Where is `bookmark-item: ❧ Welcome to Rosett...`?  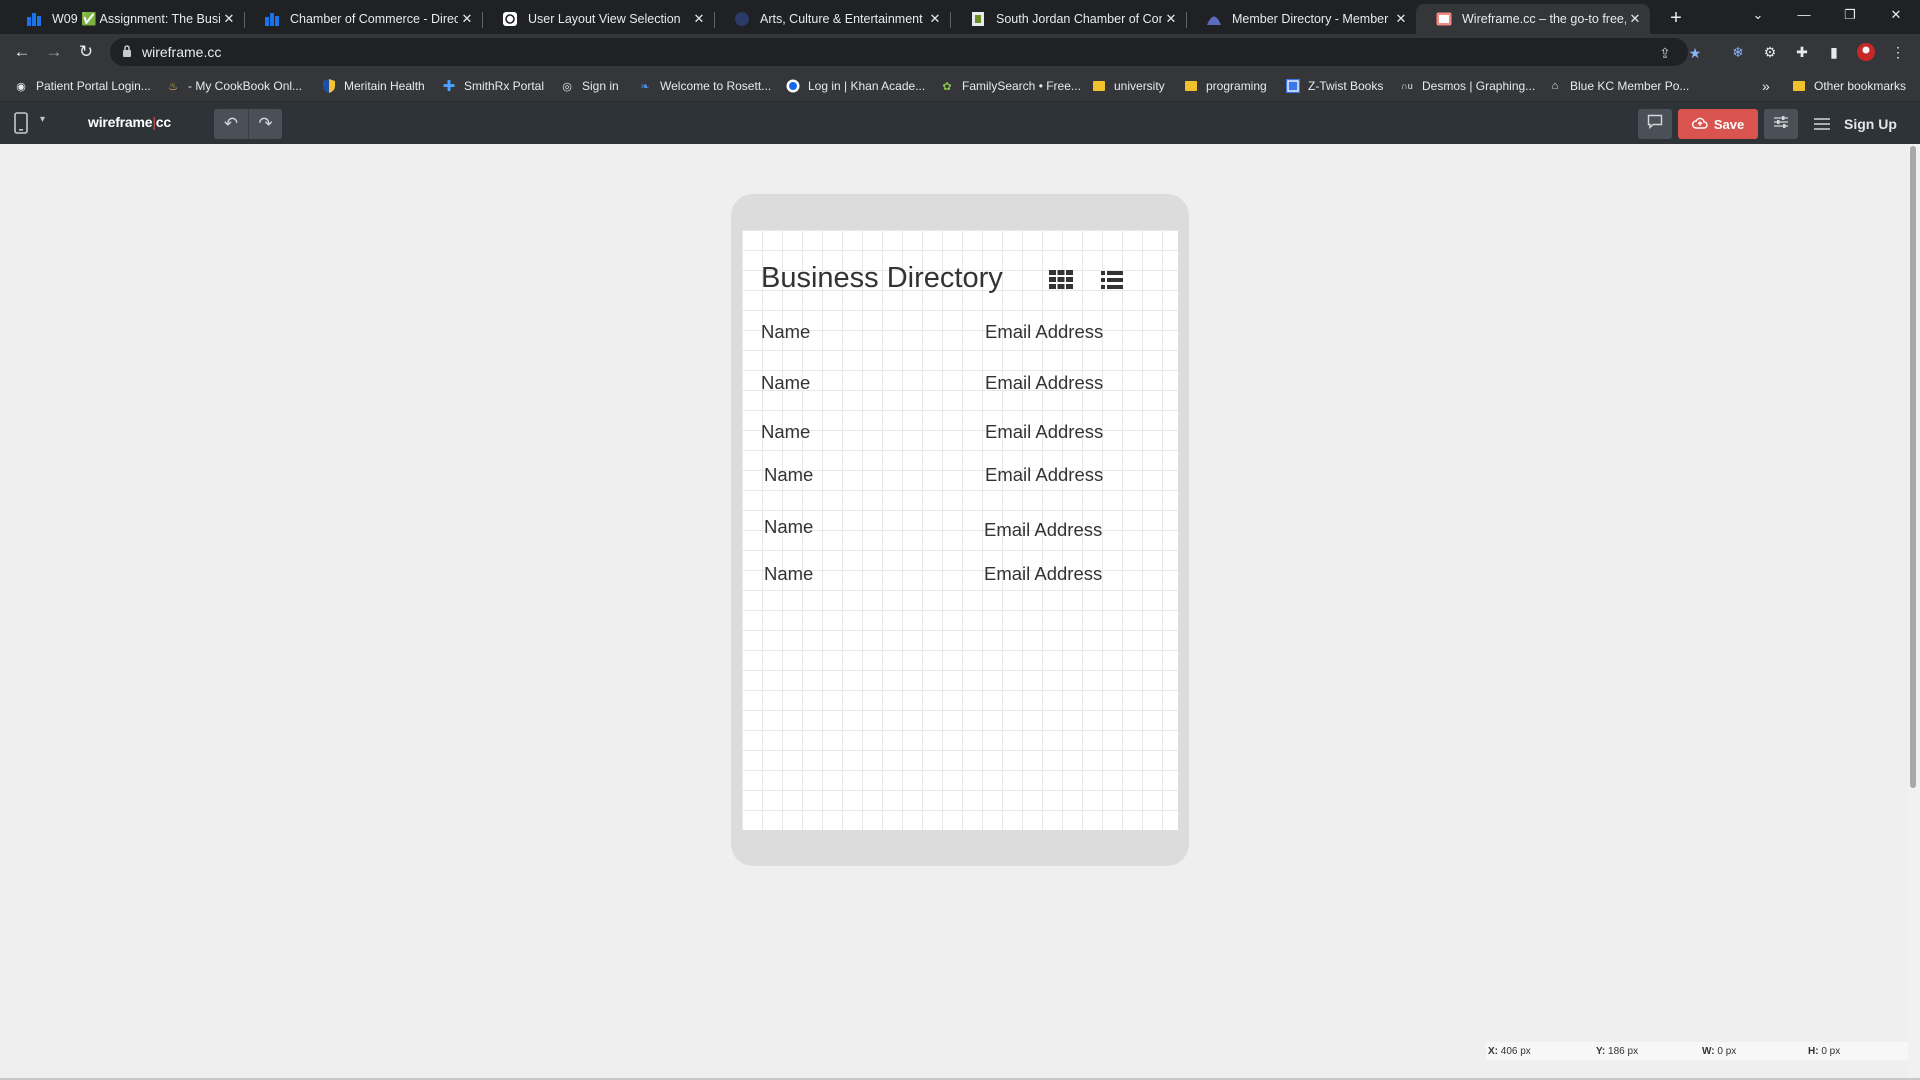
bookmark-item: ❧ Welcome to Rosett... is located at coordinates (704, 86).